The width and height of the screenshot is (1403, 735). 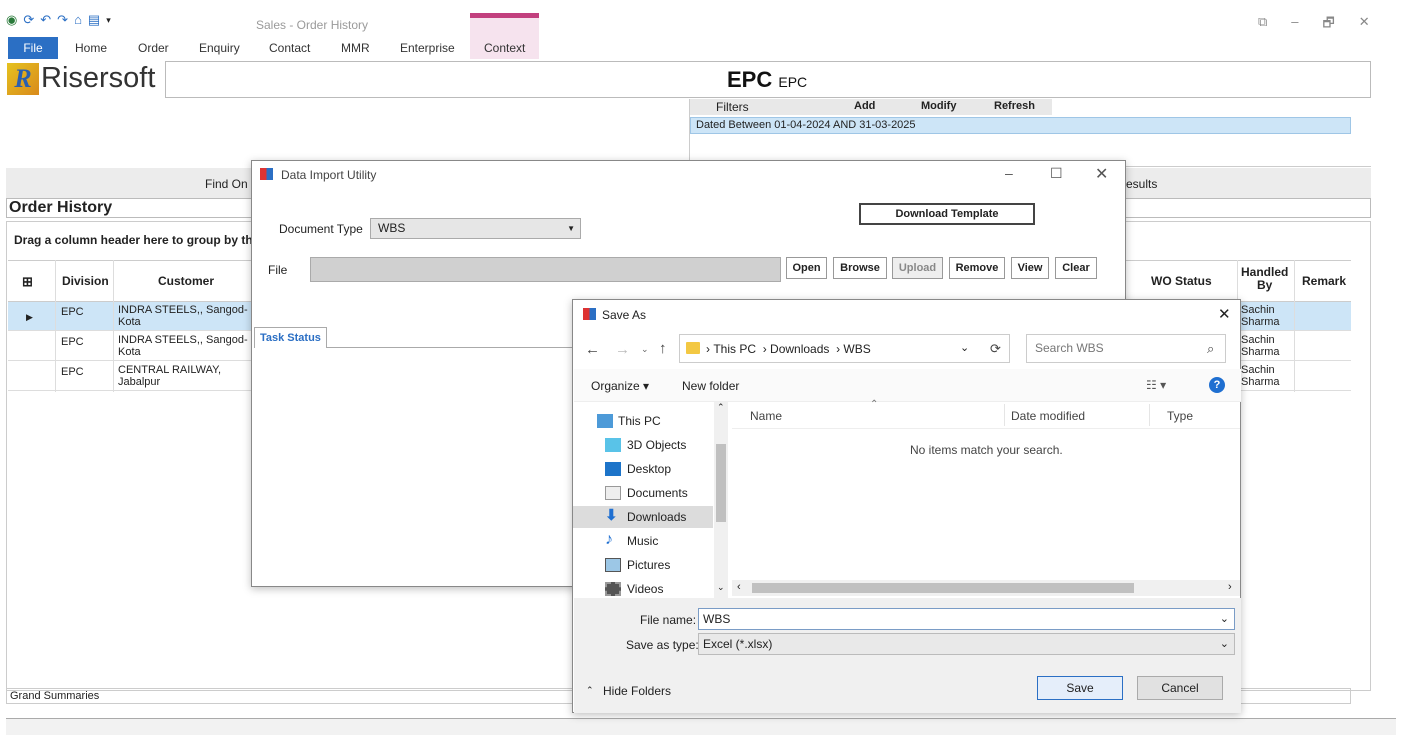 I want to click on restore-ribbon-icon: ⧉, so click(x=1262, y=25).